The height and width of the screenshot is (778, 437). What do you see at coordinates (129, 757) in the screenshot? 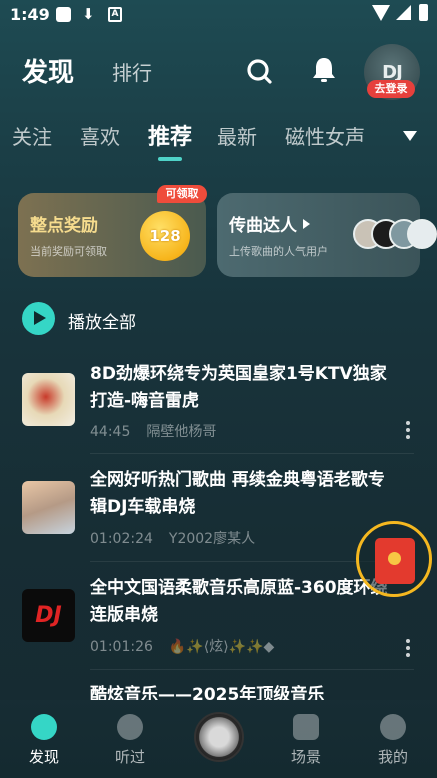
I see `nav-label: 听过` at bounding box center [129, 757].